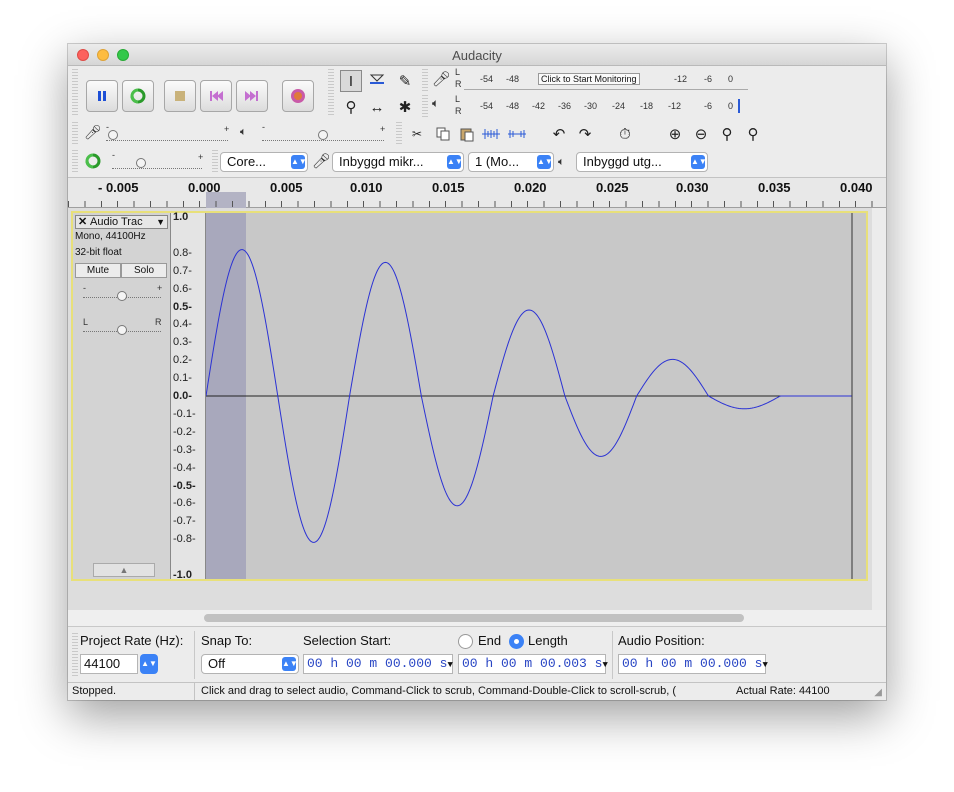 The width and height of the screenshot is (954, 792). Describe the element at coordinates (465, 641) in the screenshot. I see `end-radio` at that location.